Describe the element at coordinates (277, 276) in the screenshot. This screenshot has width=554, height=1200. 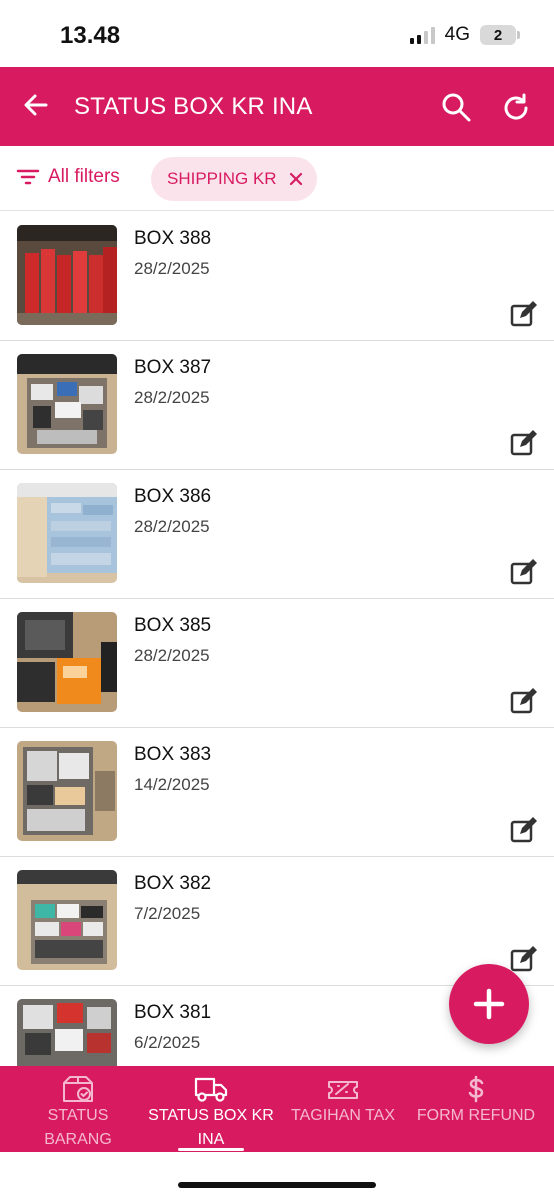
I see `list-item: BOX 388 28/2/2025` at that location.